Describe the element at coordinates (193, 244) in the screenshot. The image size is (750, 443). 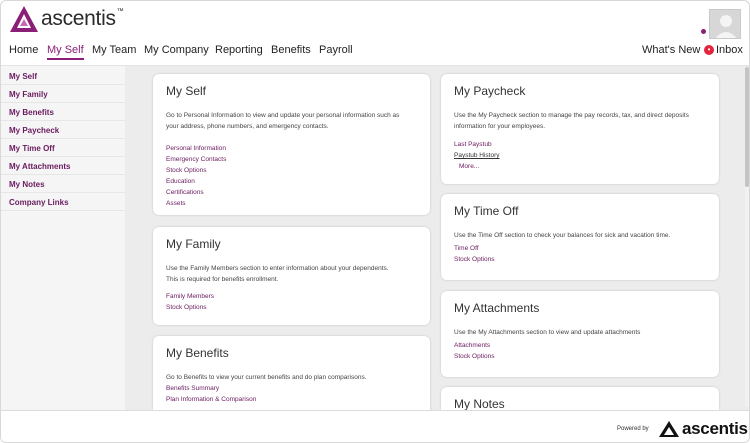
I see `card-title: My Family` at that location.